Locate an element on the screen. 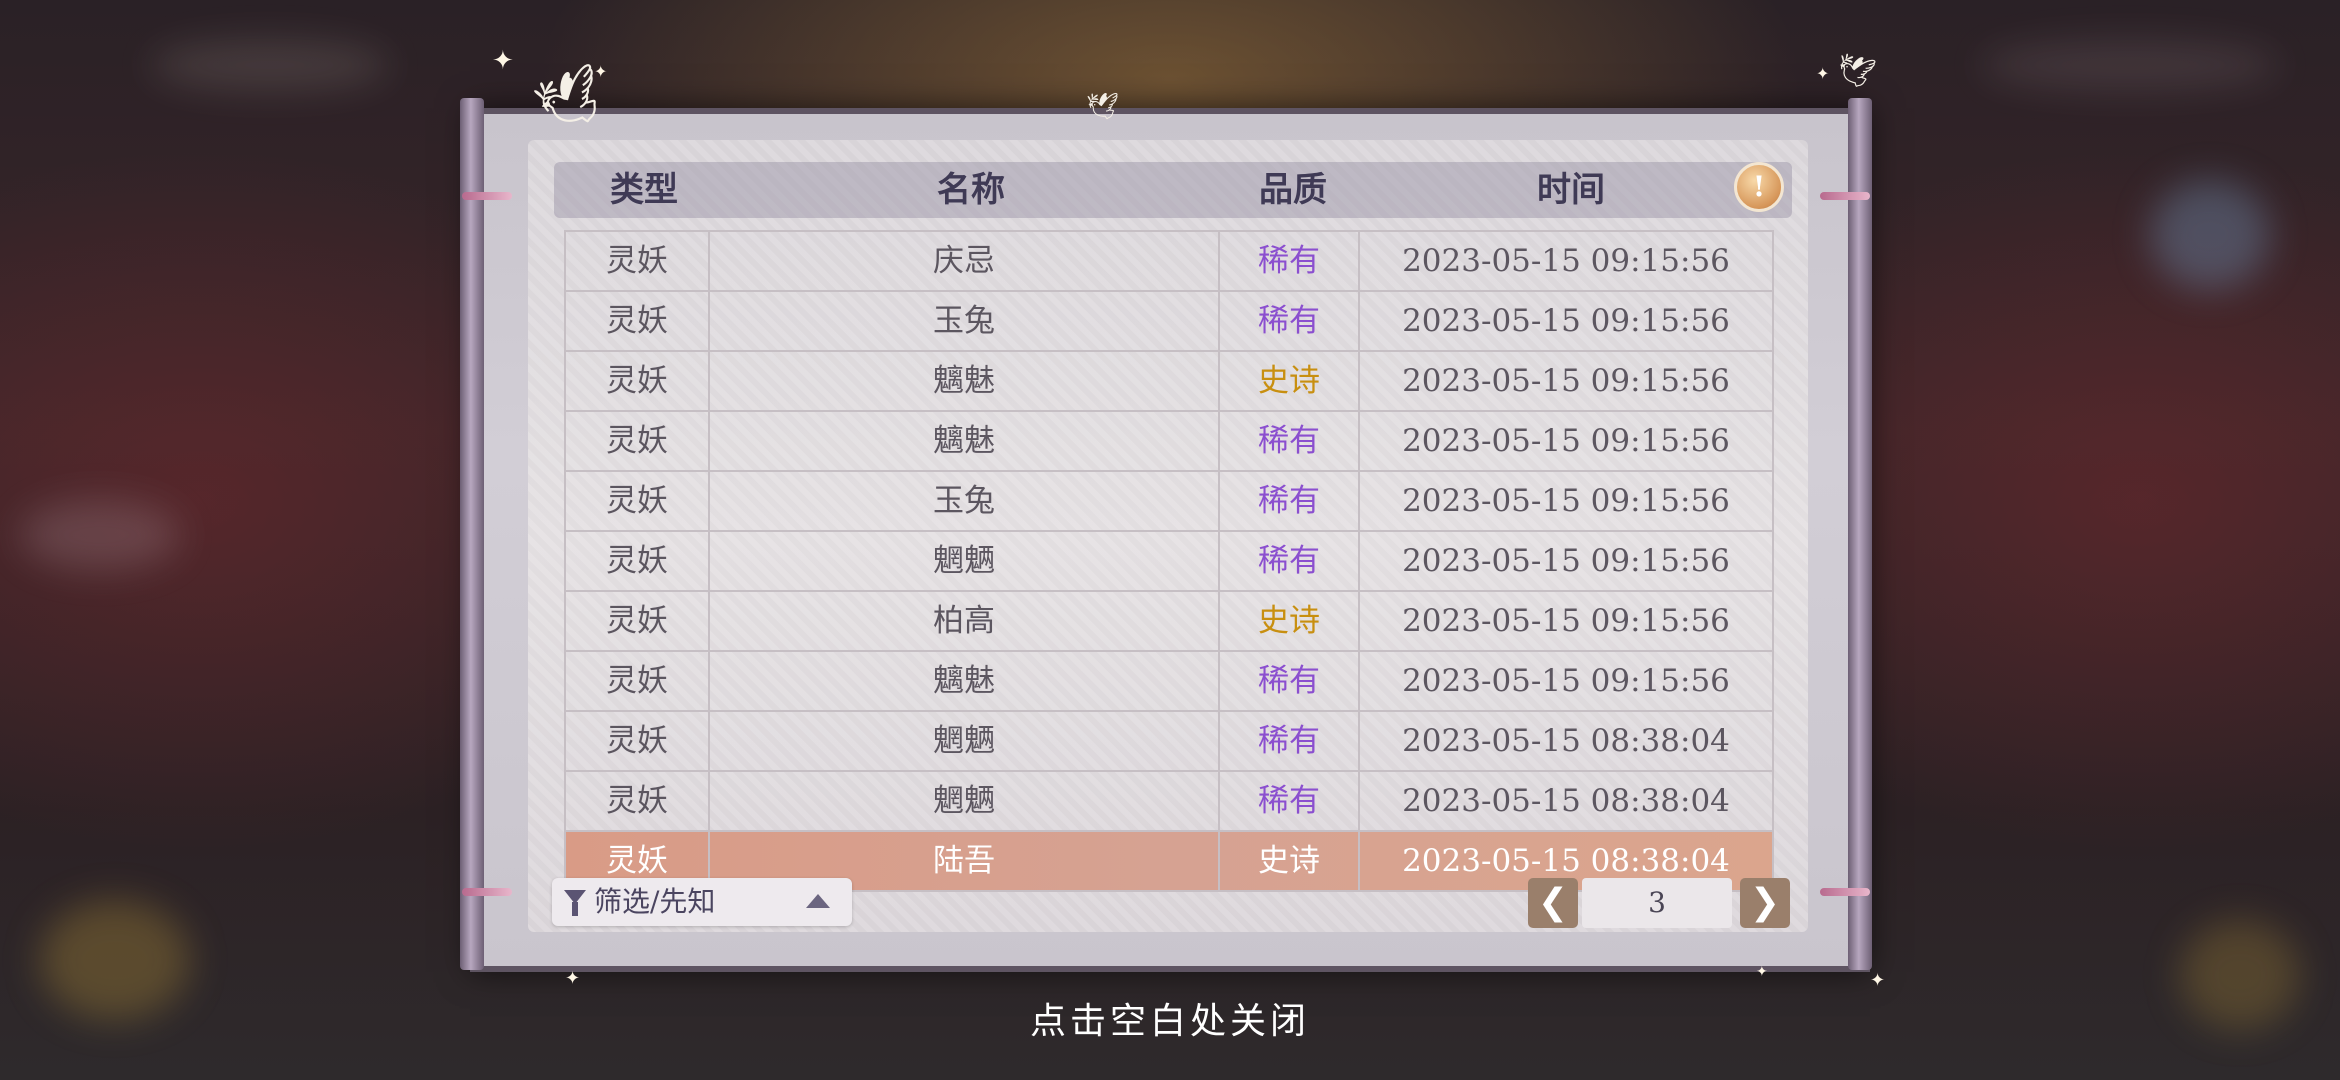 This screenshot has width=2340, height=1080. filter-label: 筛选/先知 is located at coordinates (655, 901).